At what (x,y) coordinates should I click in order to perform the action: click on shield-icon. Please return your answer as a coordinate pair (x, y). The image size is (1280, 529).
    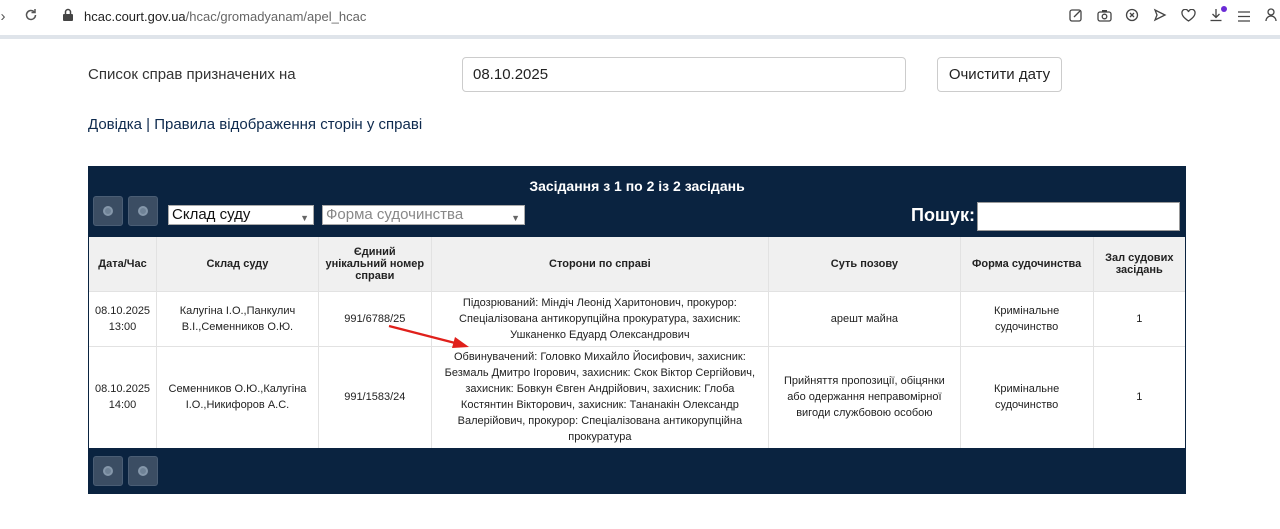
    Looking at the image, I should click on (1132, 17).